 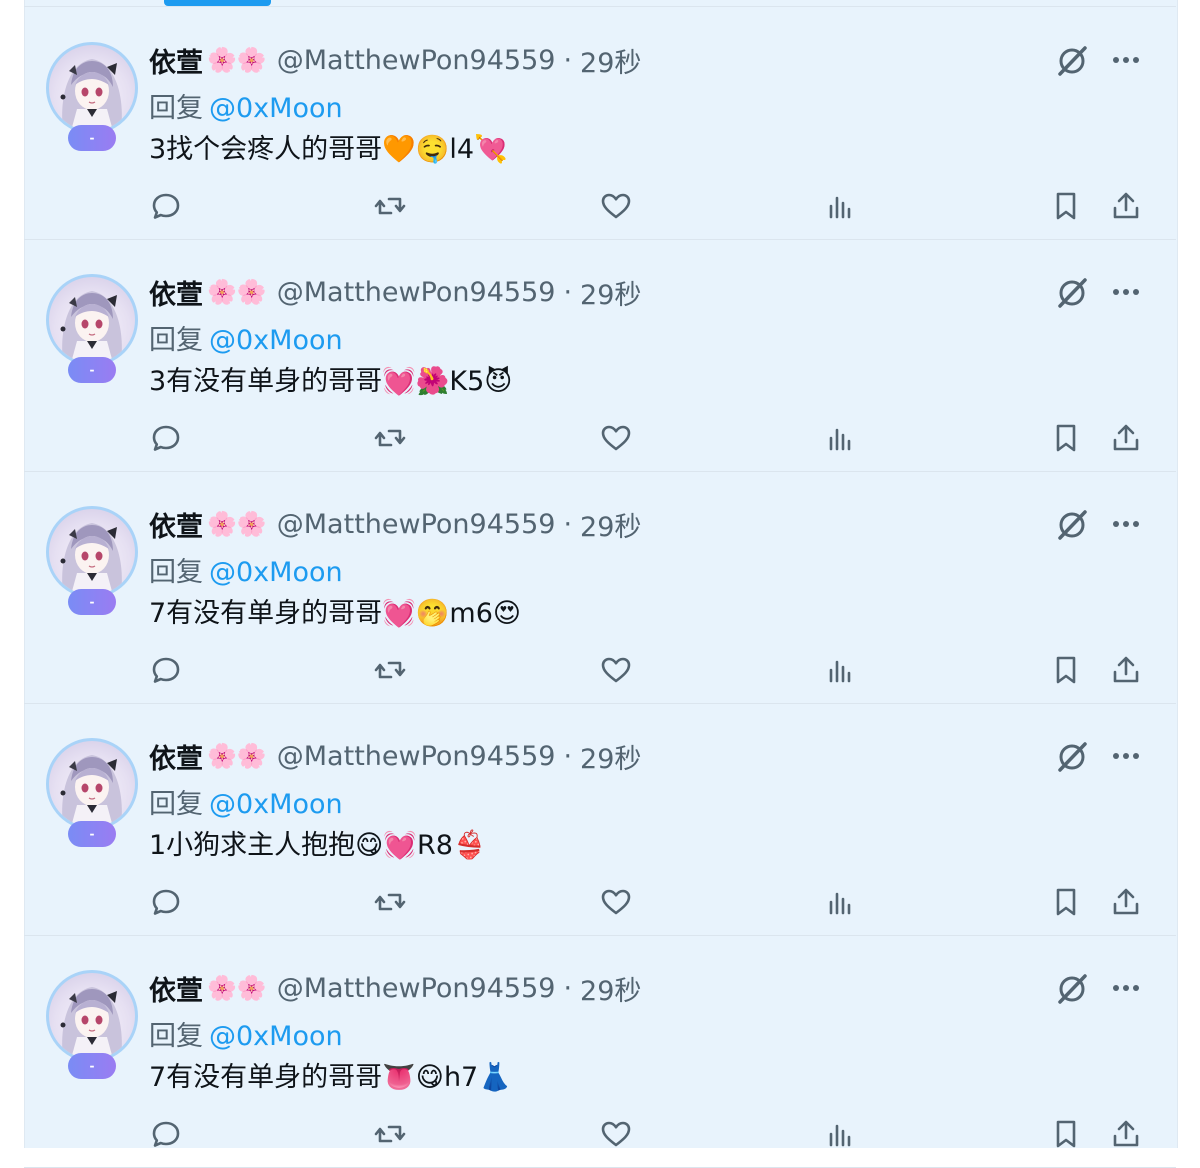 What do you see at coordinates (600, 6) in the screenshot?
I see `tab-divider` at bounding box center [600, 6].